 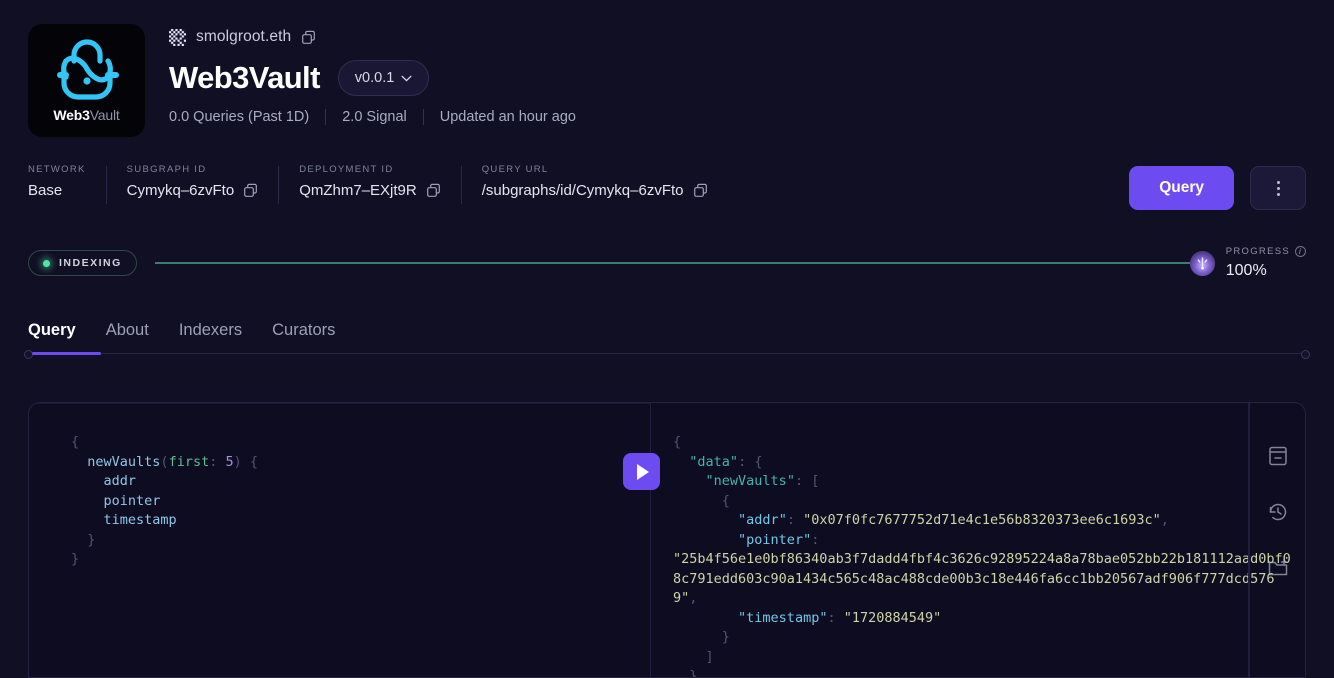 I want to click on tab-about: About, so click(x=127, y=337).